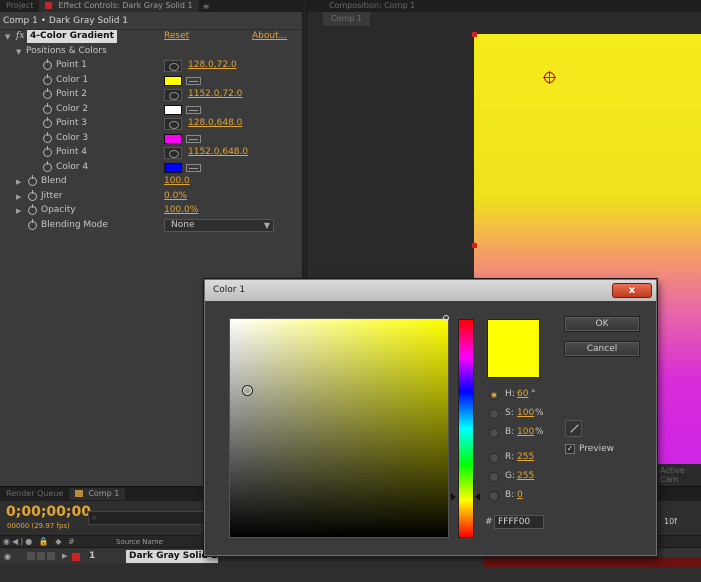 The width and height of the screenshot is (701, 582). What do you see at coordinates (670, 521) in the screenshot?
I see `time-ruler-marker: 10f` at bounding box center [670, 521].